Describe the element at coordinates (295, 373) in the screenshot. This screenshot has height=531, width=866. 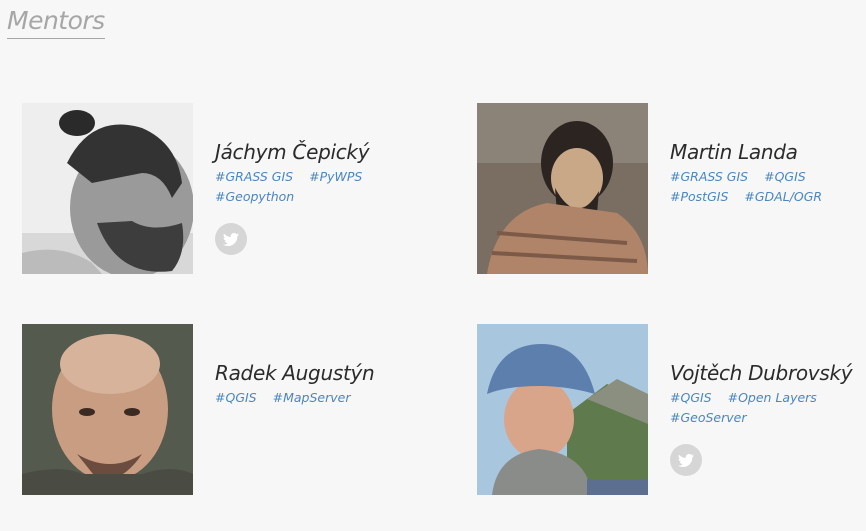
I see `mentor-name: Radek Augustýn` at that location.